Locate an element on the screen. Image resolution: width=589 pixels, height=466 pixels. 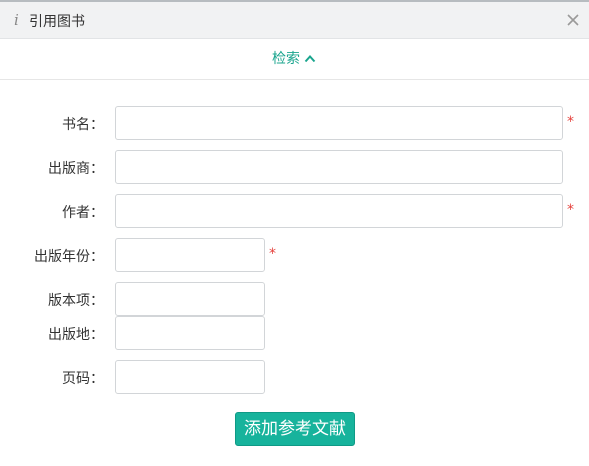
chevron-up-icon is located at coordinates (310, 58).